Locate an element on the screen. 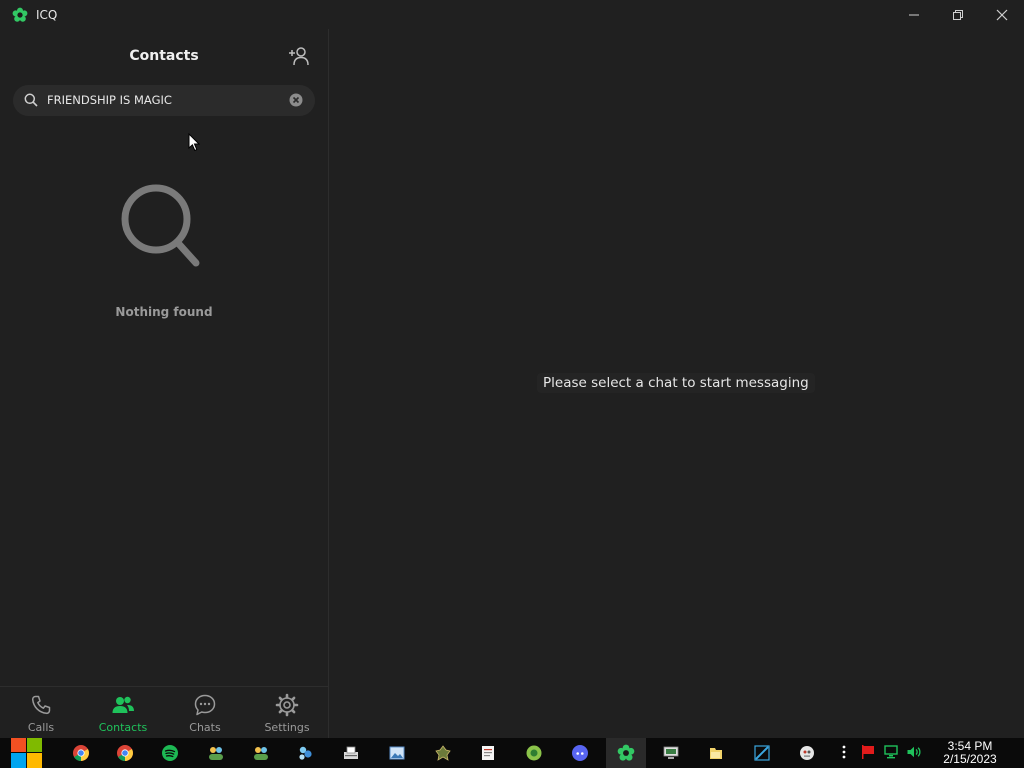 The image size is (1024, 768). messenger-icon is located at coordinates (305, 753).